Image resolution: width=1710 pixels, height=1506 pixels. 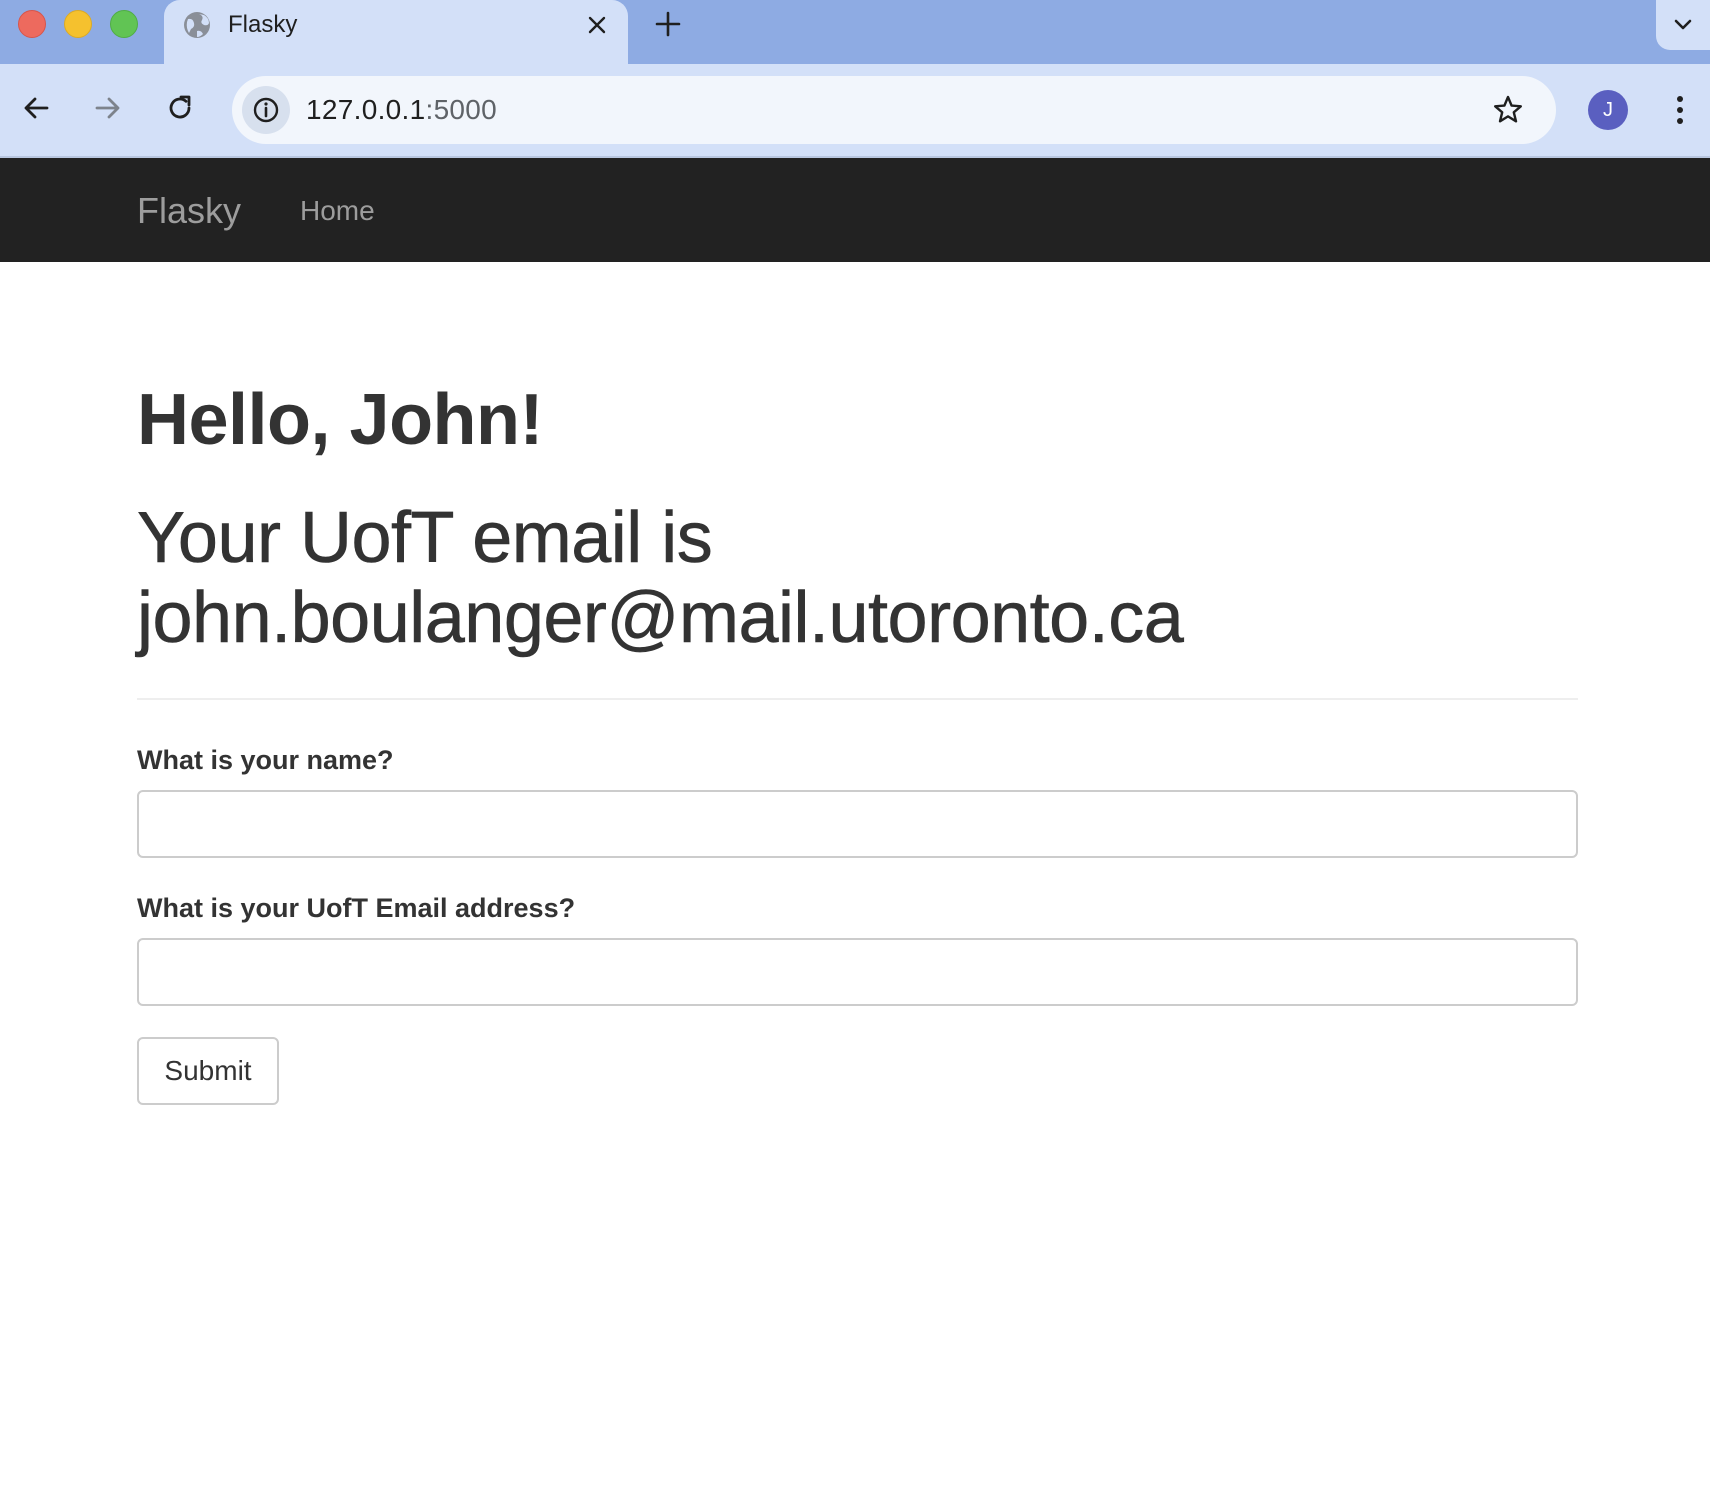 I want to click on globe-icon, so click(x=197, y=25).